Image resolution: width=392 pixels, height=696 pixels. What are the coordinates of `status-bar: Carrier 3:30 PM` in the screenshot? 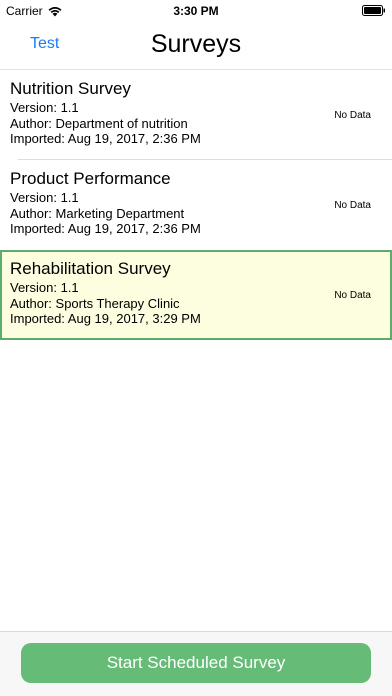 It's located at (196, 11).